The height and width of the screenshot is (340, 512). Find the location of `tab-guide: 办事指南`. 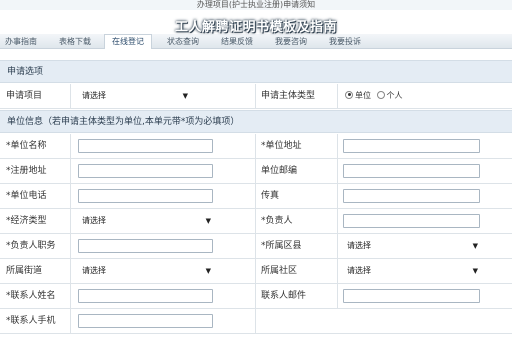

tab-guide: 办事指南 is located at coordinates (21, 41).